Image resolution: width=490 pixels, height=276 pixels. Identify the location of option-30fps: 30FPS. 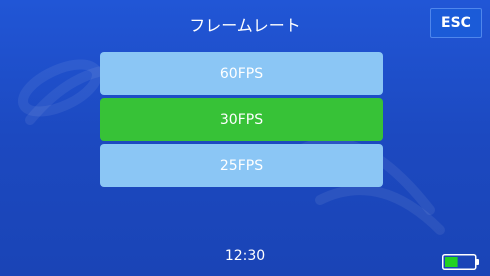
(241, 119).